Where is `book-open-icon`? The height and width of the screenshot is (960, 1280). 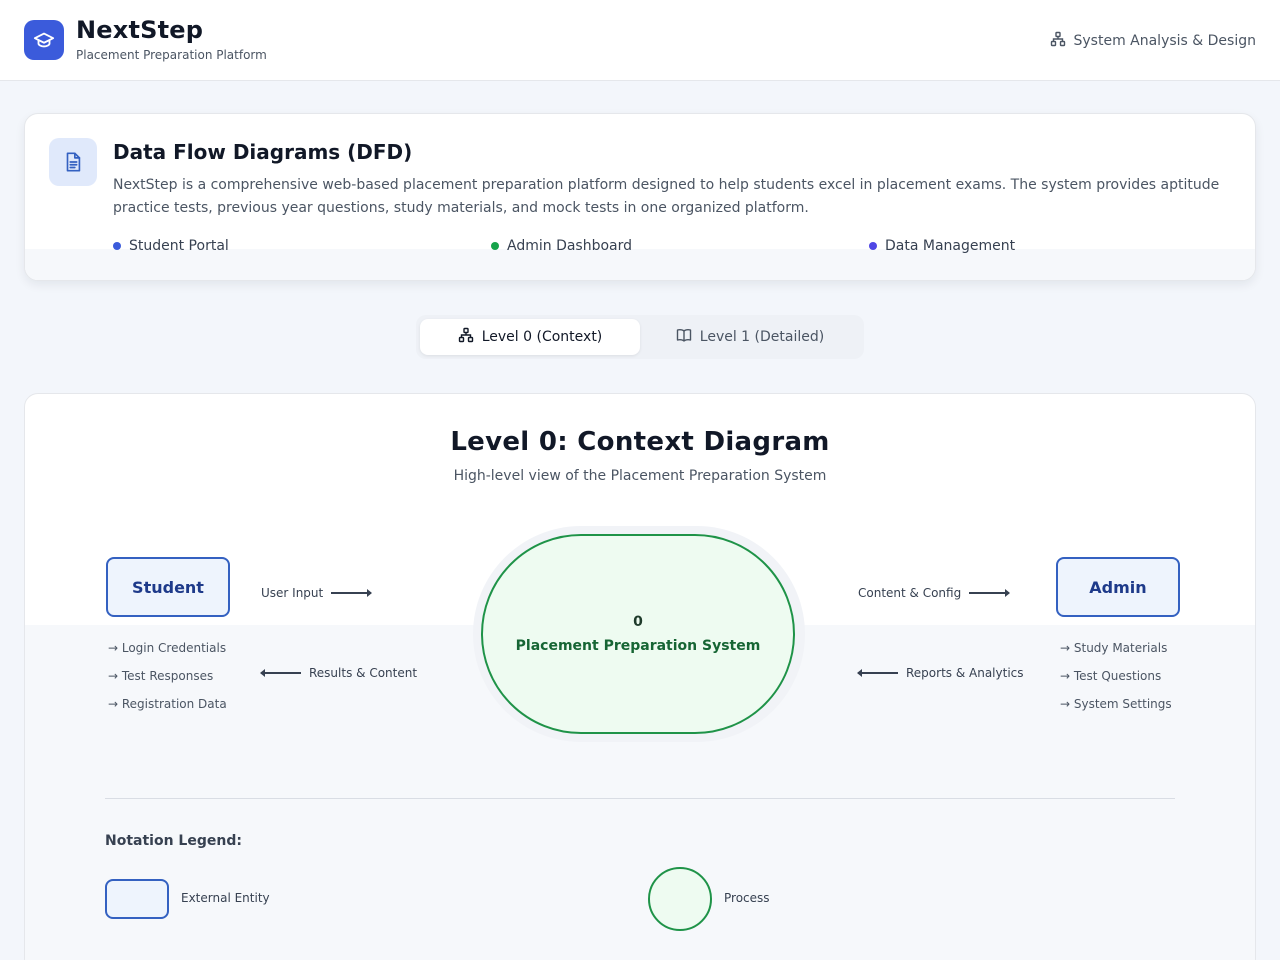
book-open-icon is located at coordinates (684, 337).